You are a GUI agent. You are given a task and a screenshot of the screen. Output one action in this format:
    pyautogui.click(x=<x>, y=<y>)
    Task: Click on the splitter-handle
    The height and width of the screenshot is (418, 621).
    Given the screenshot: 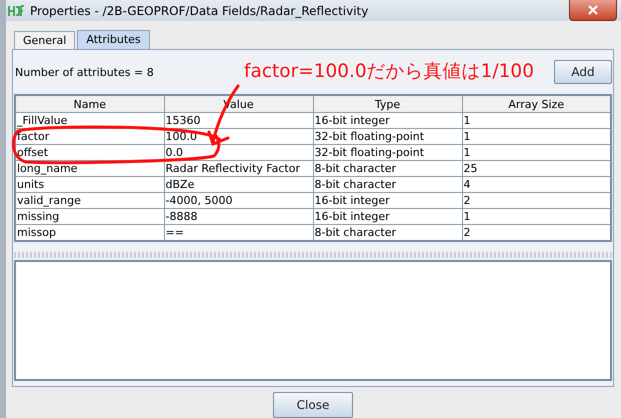 What is the action you would take?
    pyautogui.click(x=313, y=255)
    